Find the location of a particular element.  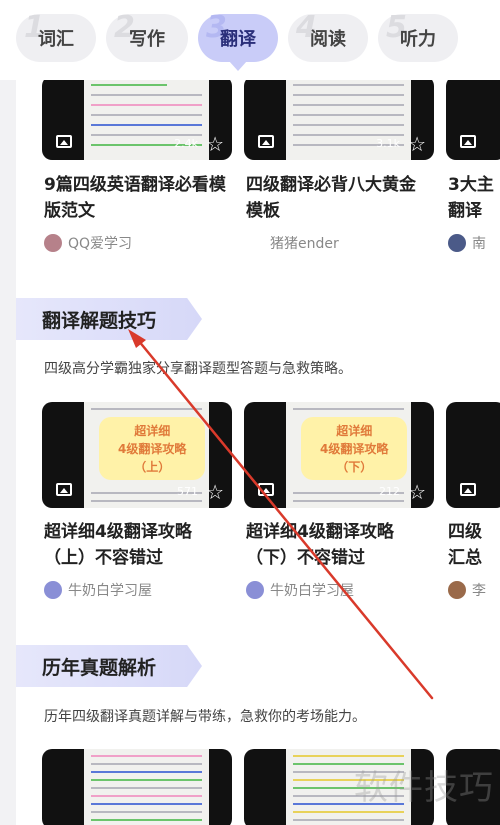

tab-translation: 3 翻译 is located at coordinates (238, 40).